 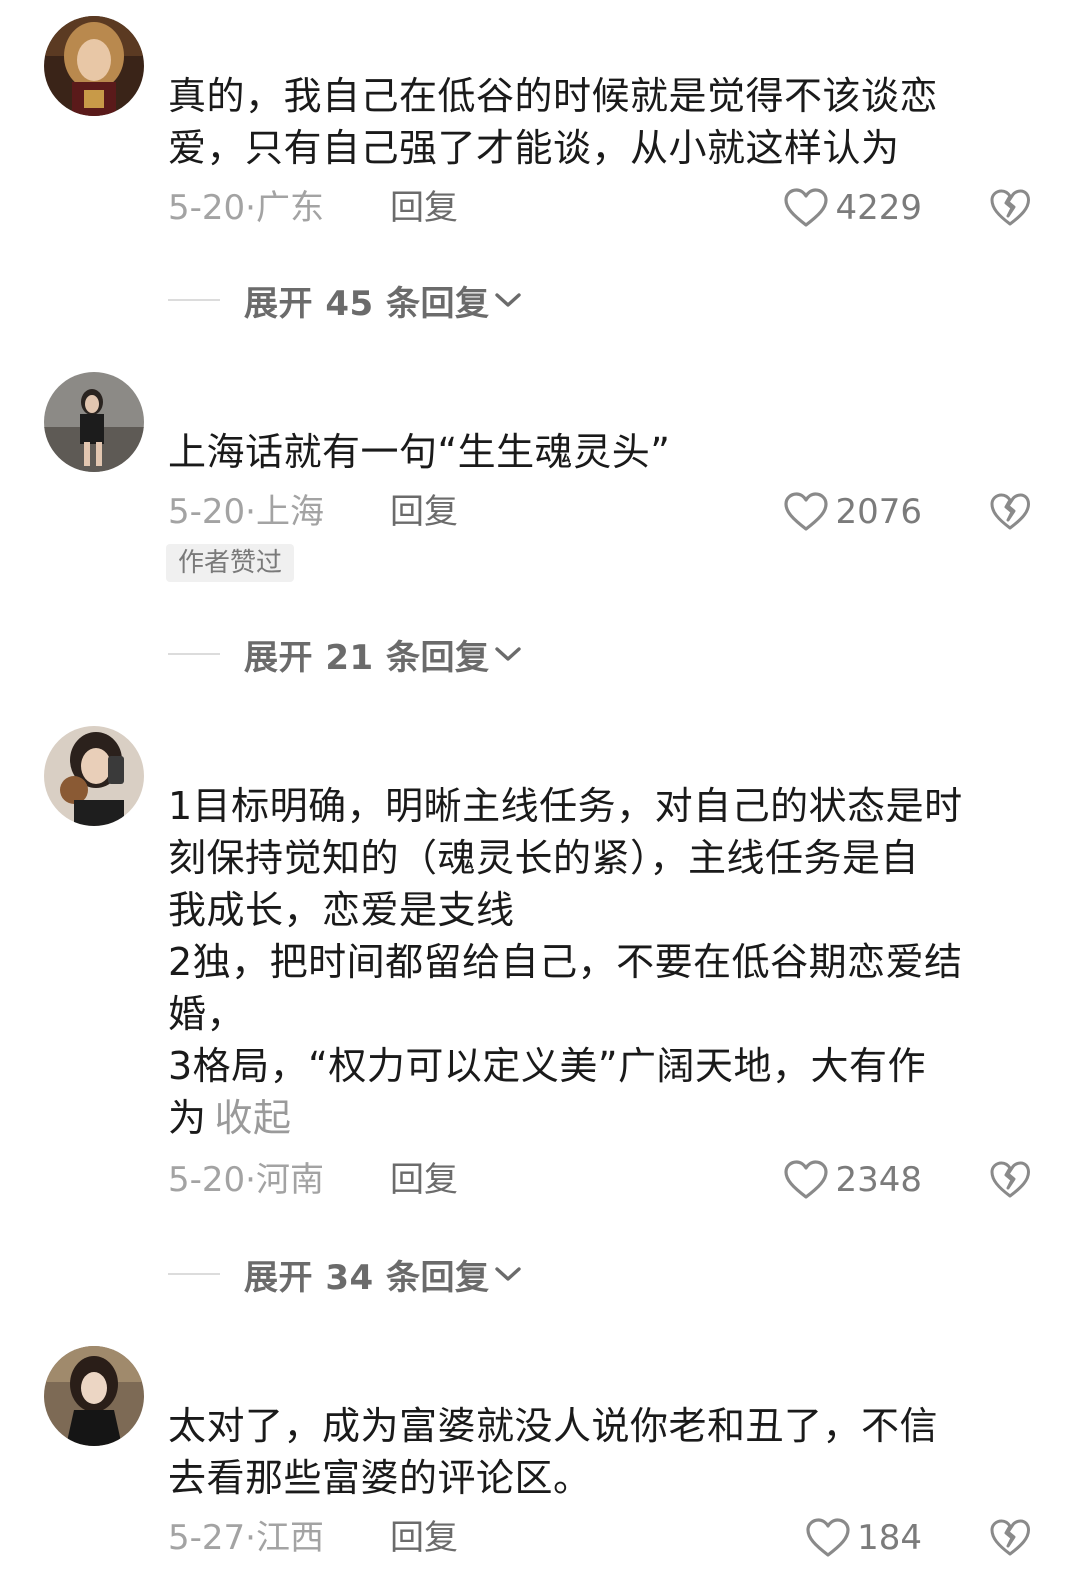 What do you see at coordinates (544, 858) in the screenshot?
I see `comment-line: 刻保持觉知的（魂灵长的紧），主线任务是自` at bounding box center [544, 858].